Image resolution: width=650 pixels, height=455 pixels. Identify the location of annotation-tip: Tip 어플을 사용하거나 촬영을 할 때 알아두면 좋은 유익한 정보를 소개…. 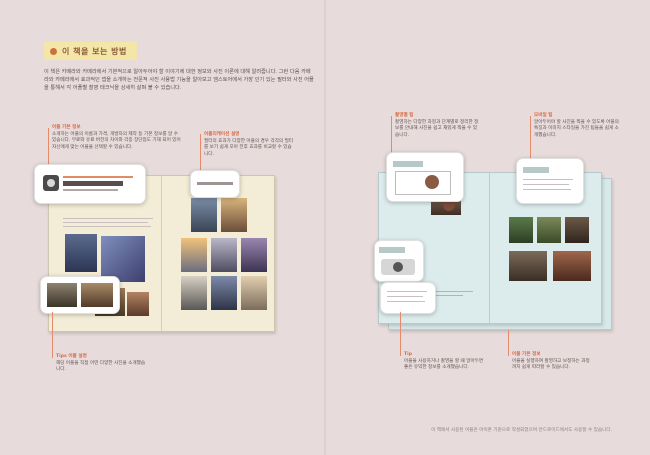
(444, 362).